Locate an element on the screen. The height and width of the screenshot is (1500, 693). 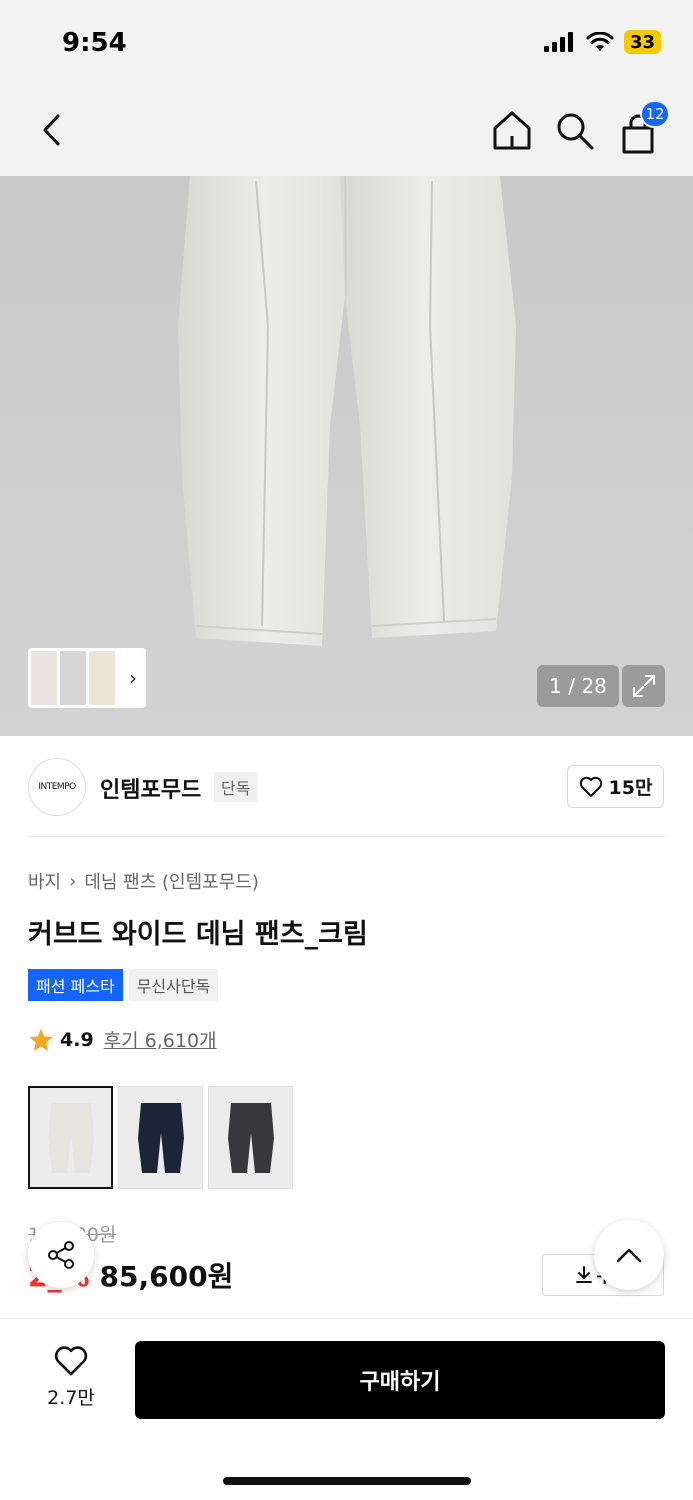
bottom-action-bar: 2.7만 구매하기 is located at coordinates (346, 1409).